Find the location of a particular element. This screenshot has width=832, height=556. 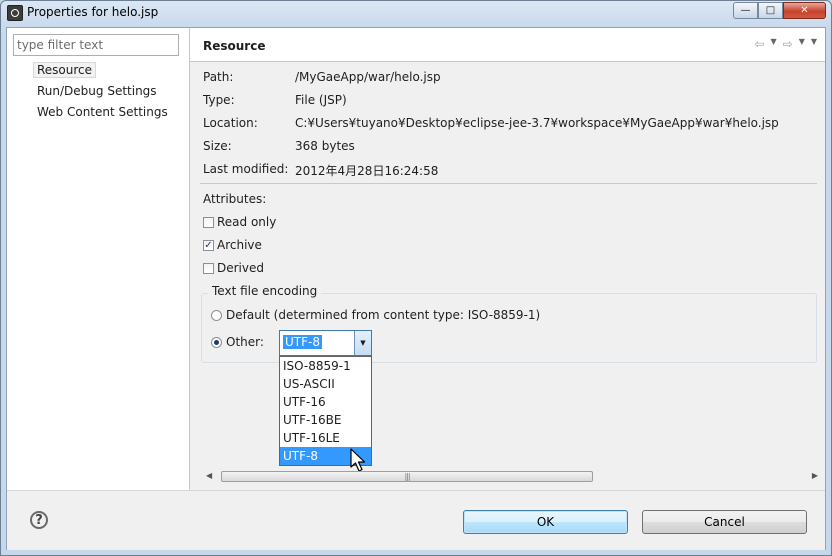

forward-history-dropdown-icon: ▼ is located at coordinates (802, 44).